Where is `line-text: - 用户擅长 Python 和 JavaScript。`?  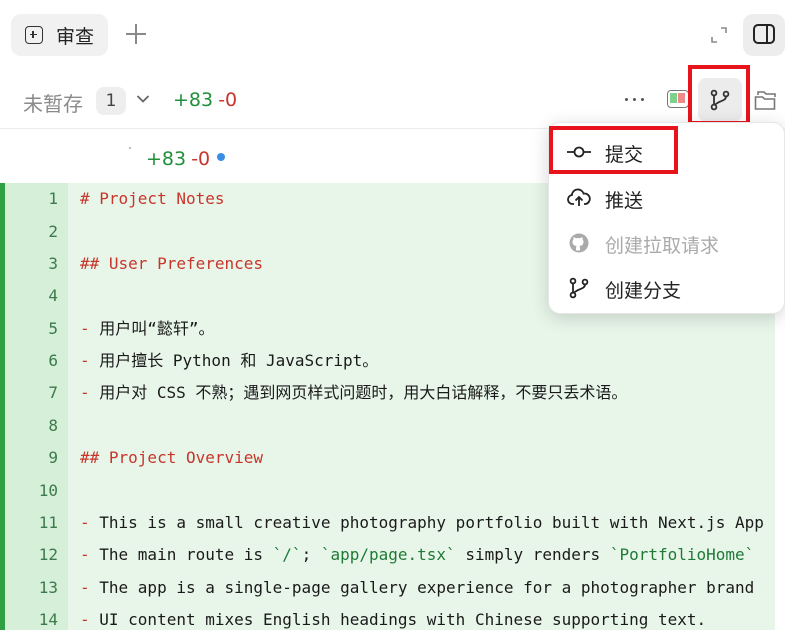 line-text: - 用户擅长 Python 和 JavaScript。 is located at coordinates (229, 360).